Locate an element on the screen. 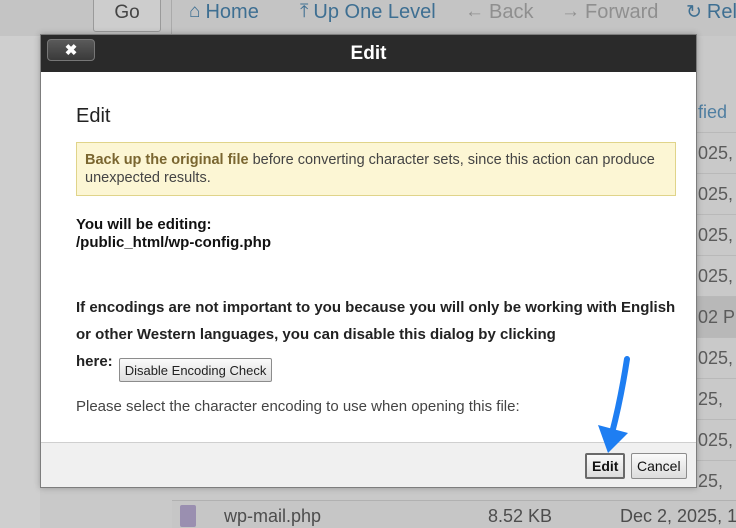 The image size is (736, 528). editing-label: You will be editing: is located at coordinates (144, 224).